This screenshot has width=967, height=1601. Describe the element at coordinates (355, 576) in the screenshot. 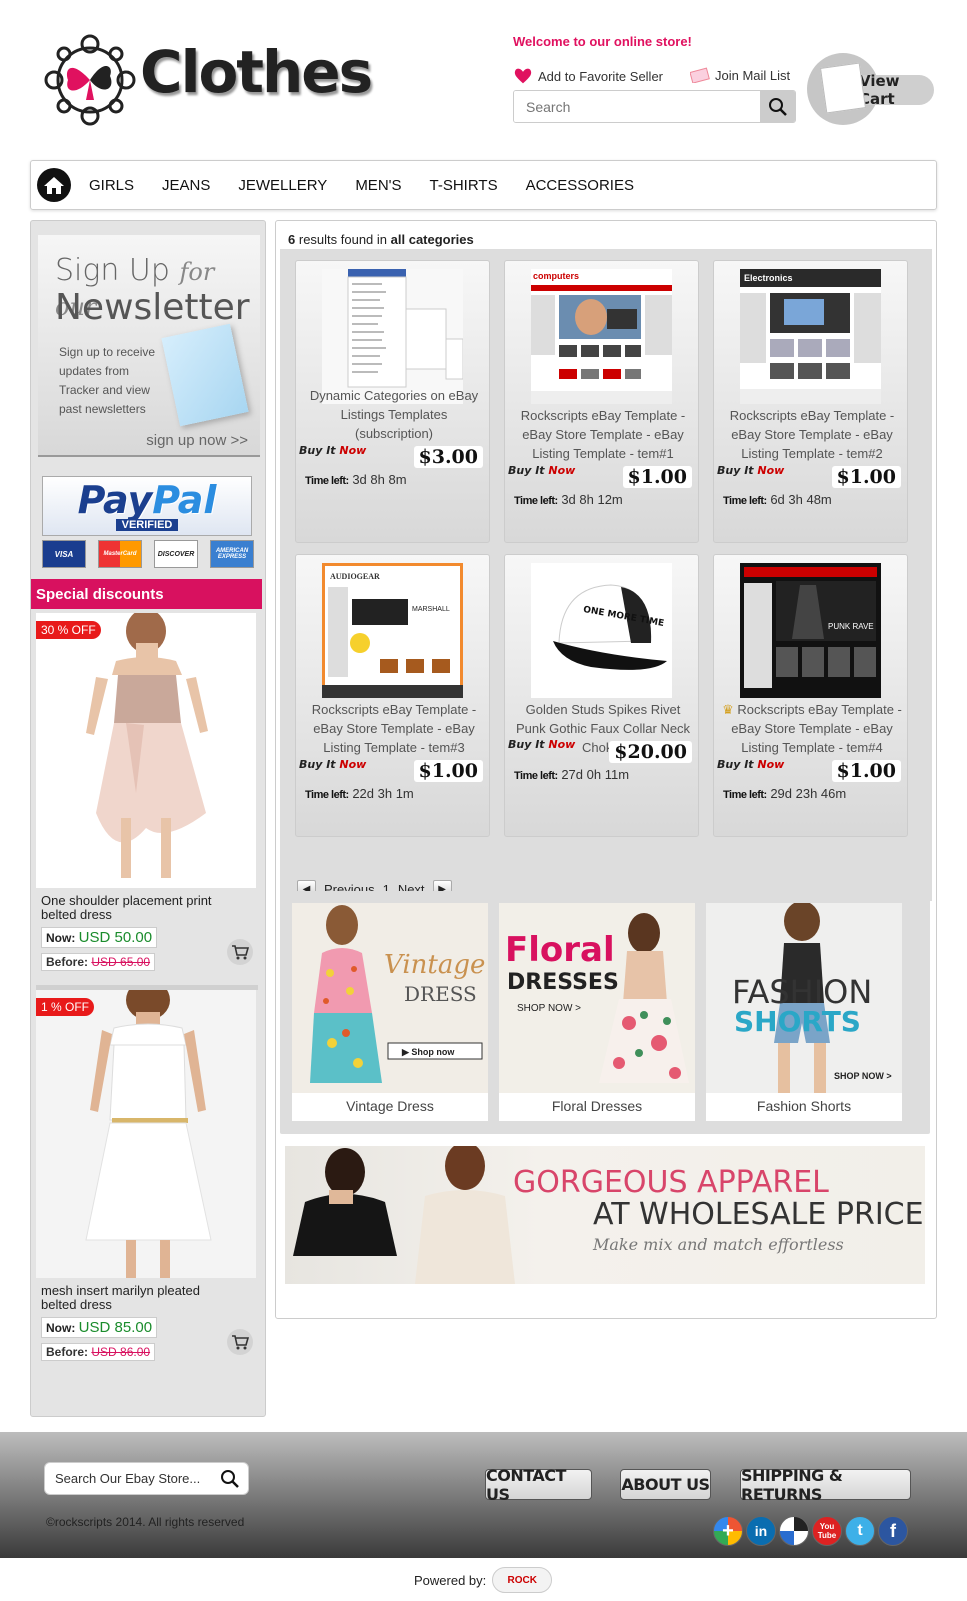

I see `svg-text: AUDIOGEAR` at that location.